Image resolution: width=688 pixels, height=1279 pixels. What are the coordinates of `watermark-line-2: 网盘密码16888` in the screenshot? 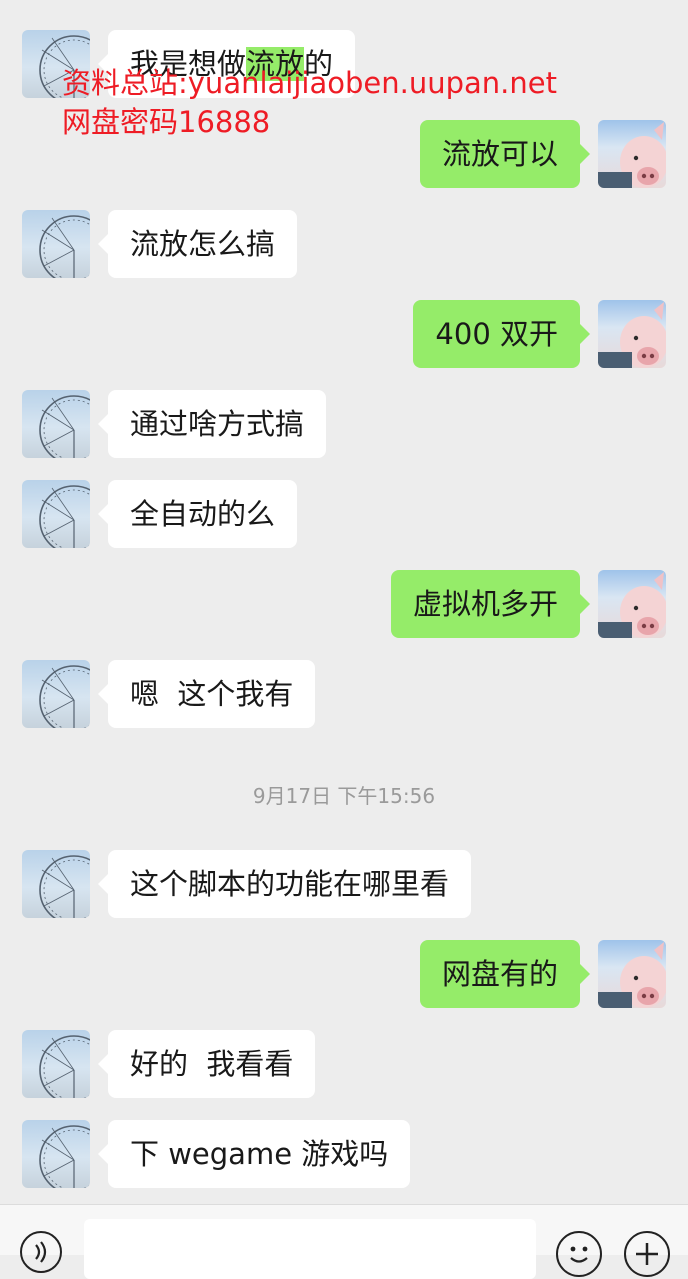 It's located at (166, 122).